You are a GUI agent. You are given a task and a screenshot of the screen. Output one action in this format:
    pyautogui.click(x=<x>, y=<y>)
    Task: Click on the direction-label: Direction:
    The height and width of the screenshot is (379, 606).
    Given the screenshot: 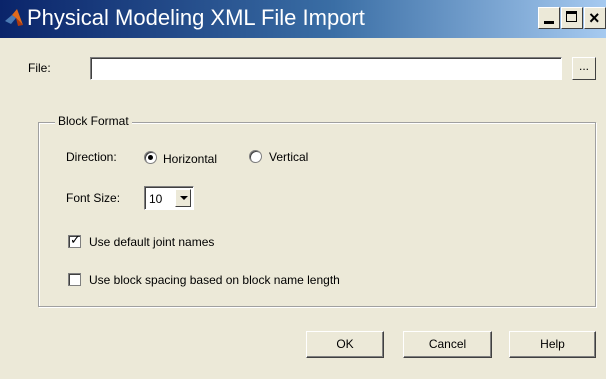 What is the action you would take?
    pyautogui.click(x=91, y=157)
    